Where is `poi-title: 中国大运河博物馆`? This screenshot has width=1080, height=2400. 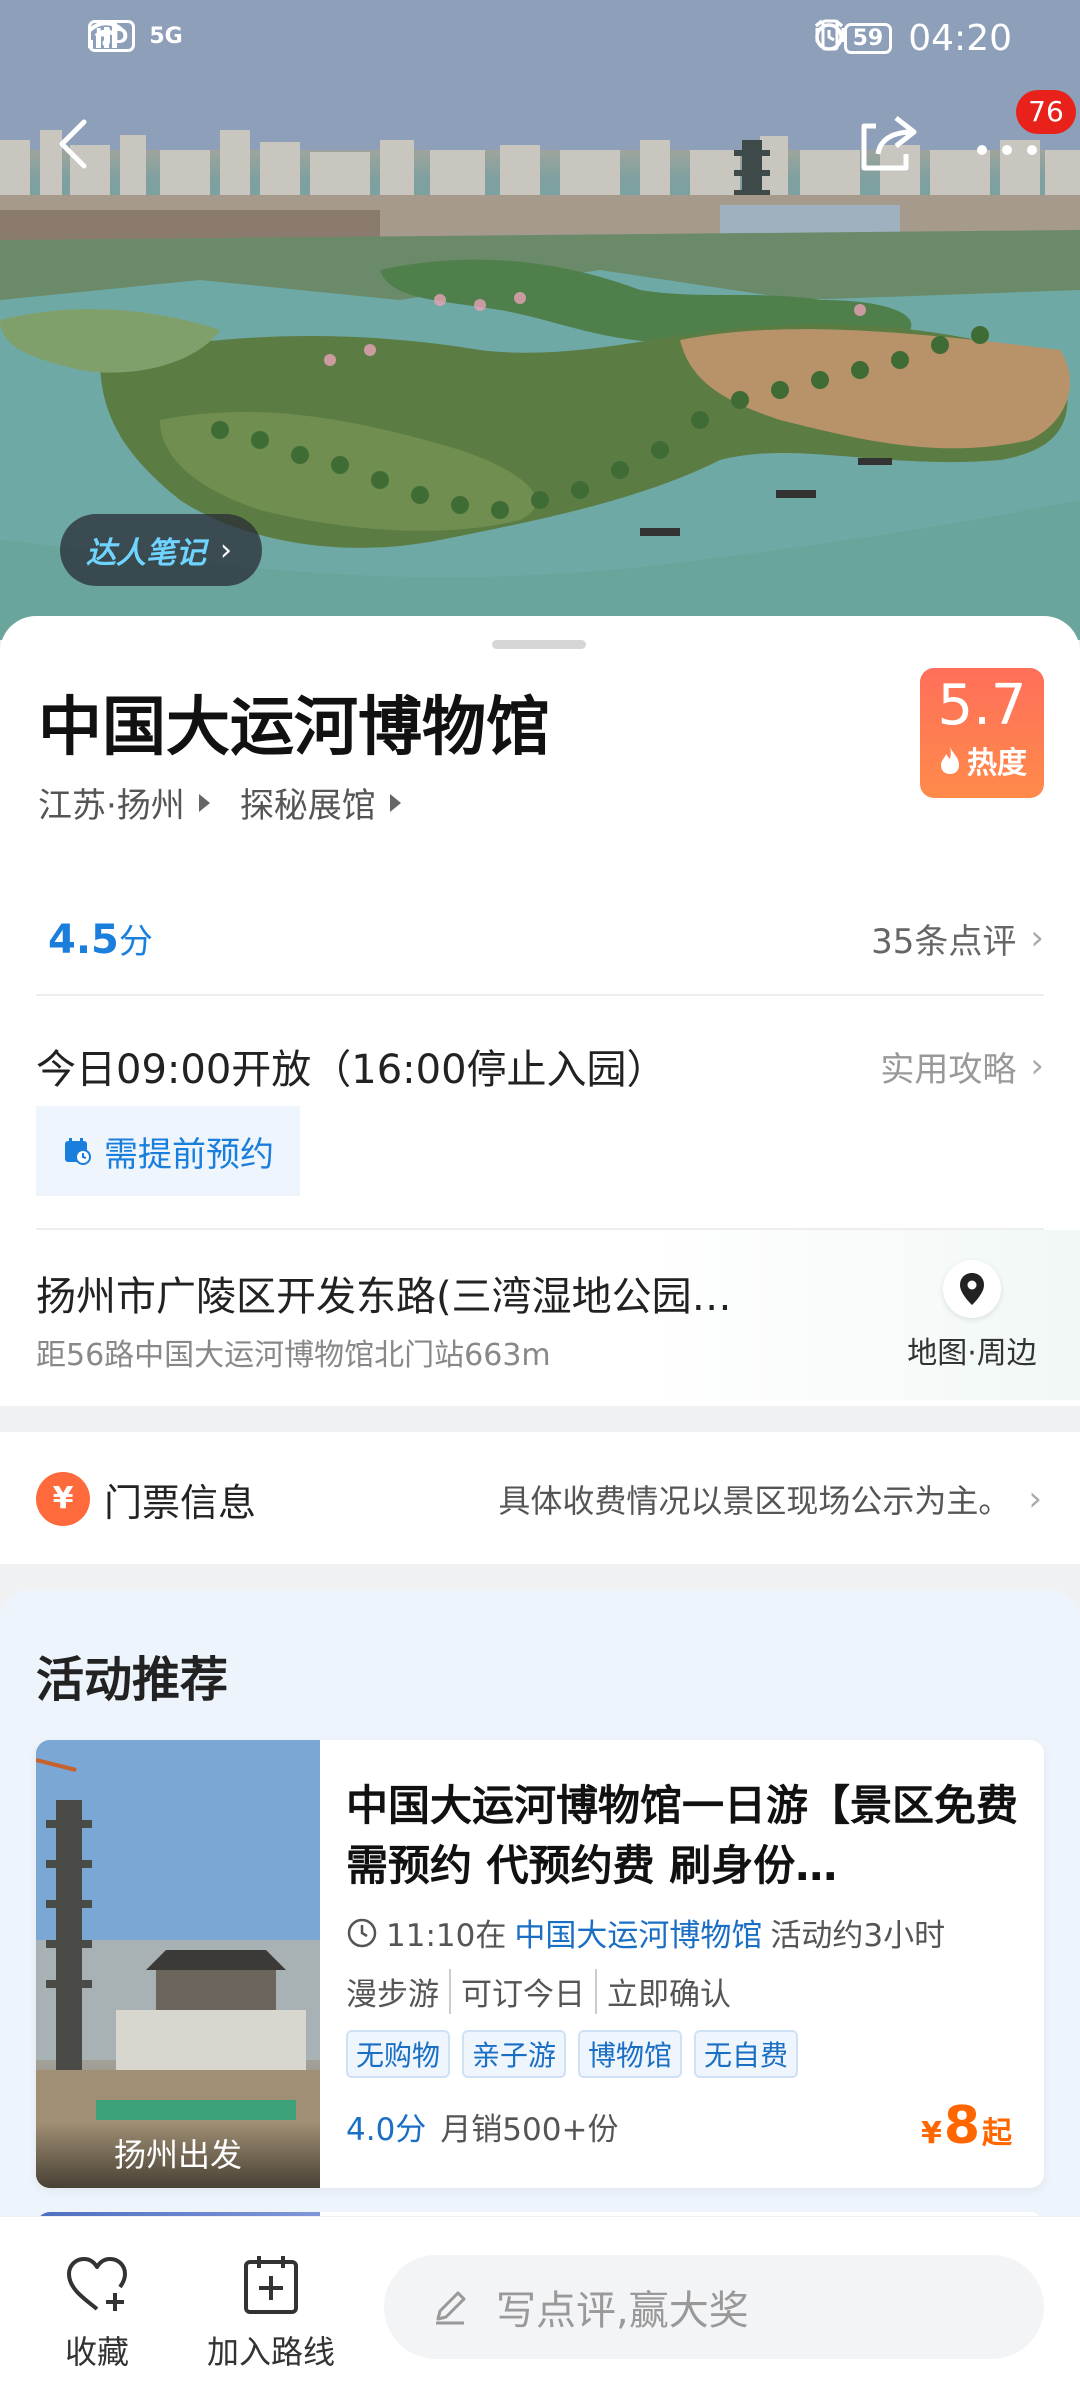 poi-title: 中国大运河博物馆 is located at coordinates (294, 728).